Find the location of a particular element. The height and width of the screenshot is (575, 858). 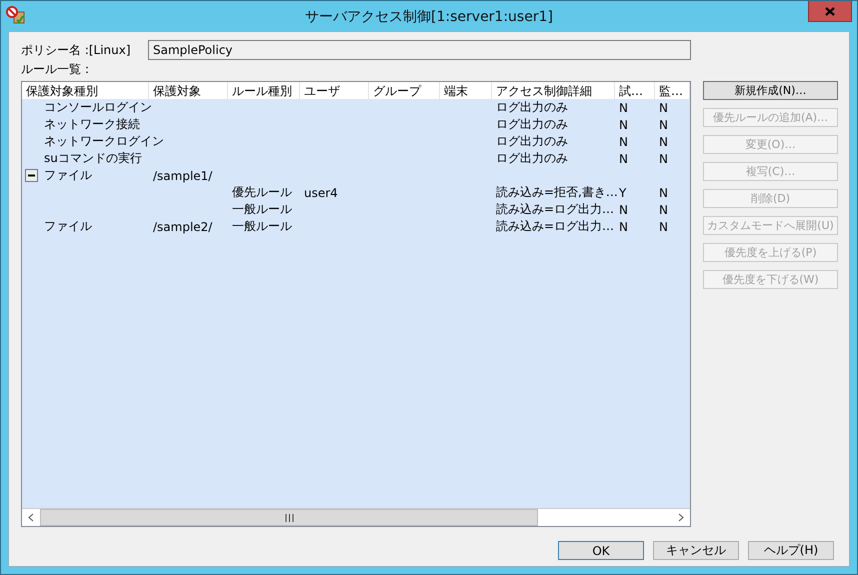

horizontal-scrollbar is located at coordinates (356, 517).